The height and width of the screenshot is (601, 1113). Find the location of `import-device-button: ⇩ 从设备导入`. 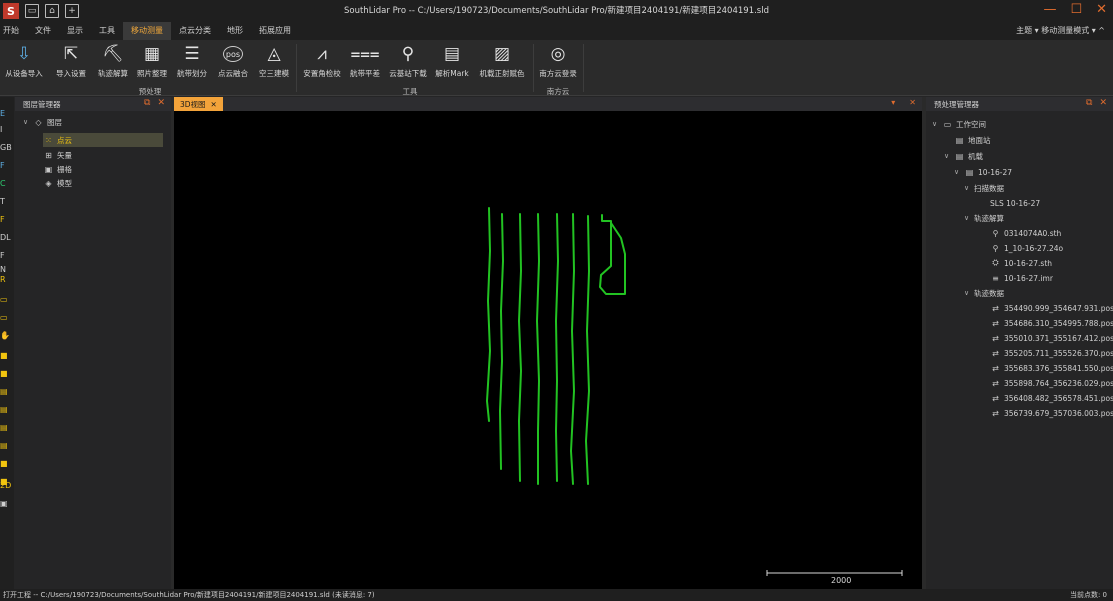

import-device-button: ⇩ 从设备导入 is located at coordinates (24, 63).